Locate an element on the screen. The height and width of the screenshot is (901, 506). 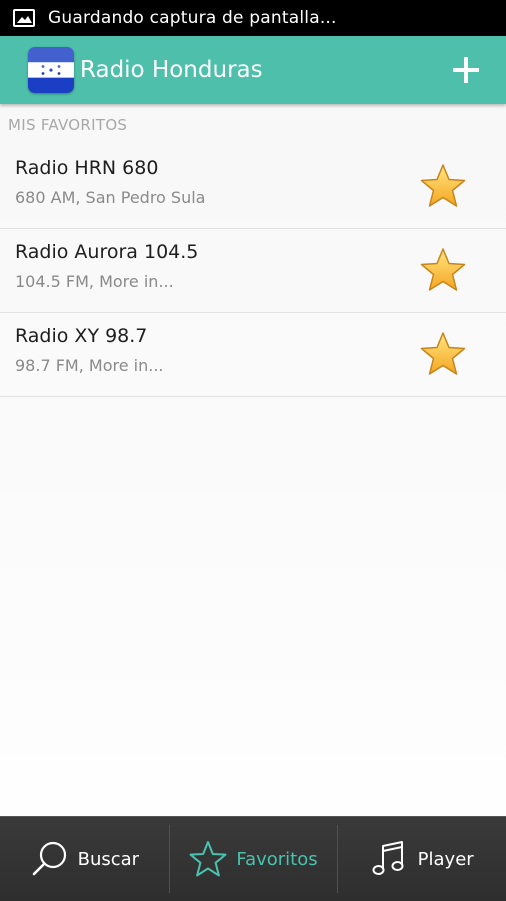
station-name: Radio HRN 680 is located at coordinates (87, 168).